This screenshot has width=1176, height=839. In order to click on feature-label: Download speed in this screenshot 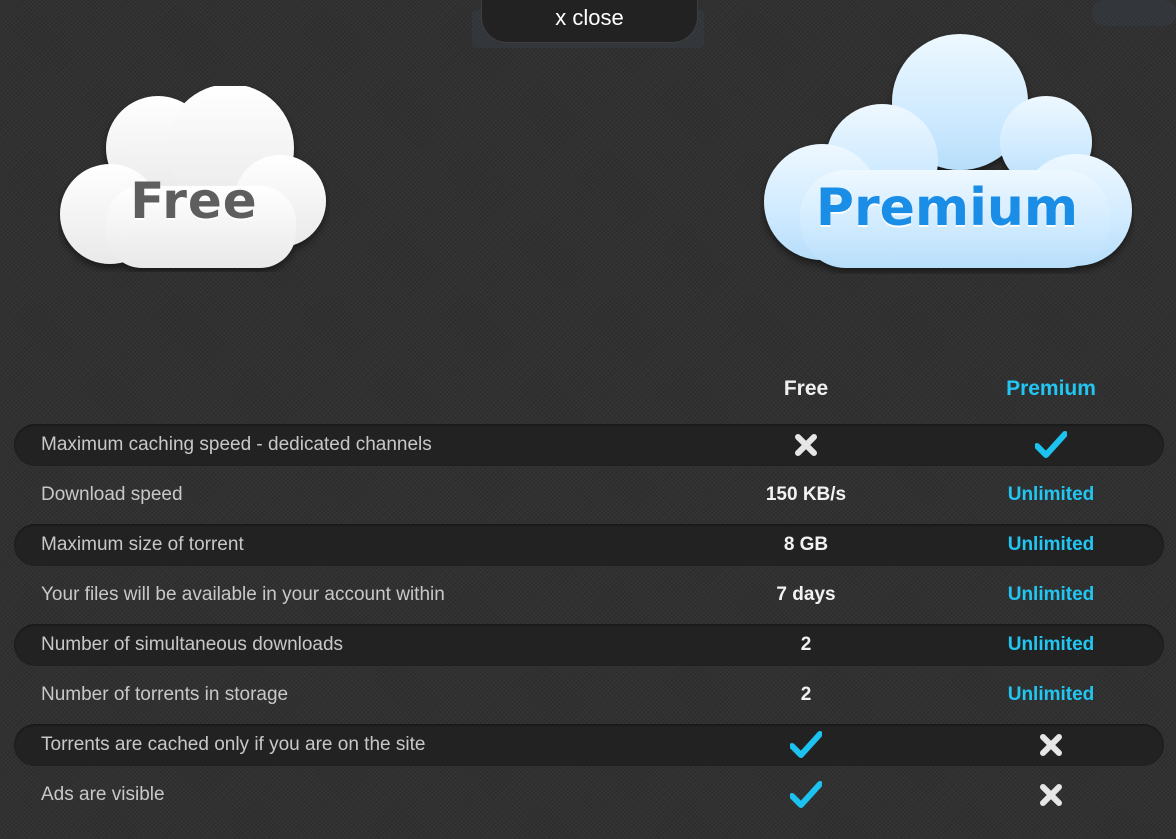, I will do `click(112, 494)`.